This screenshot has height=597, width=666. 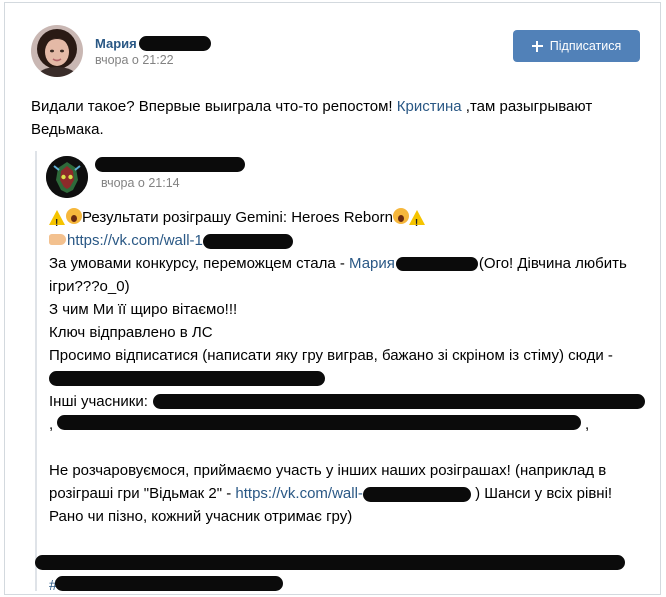 What do you see at coordinates (344, 584) in the screenshot?
I see `hashtags-line-redacted: #` at bounding box center [344, 584].